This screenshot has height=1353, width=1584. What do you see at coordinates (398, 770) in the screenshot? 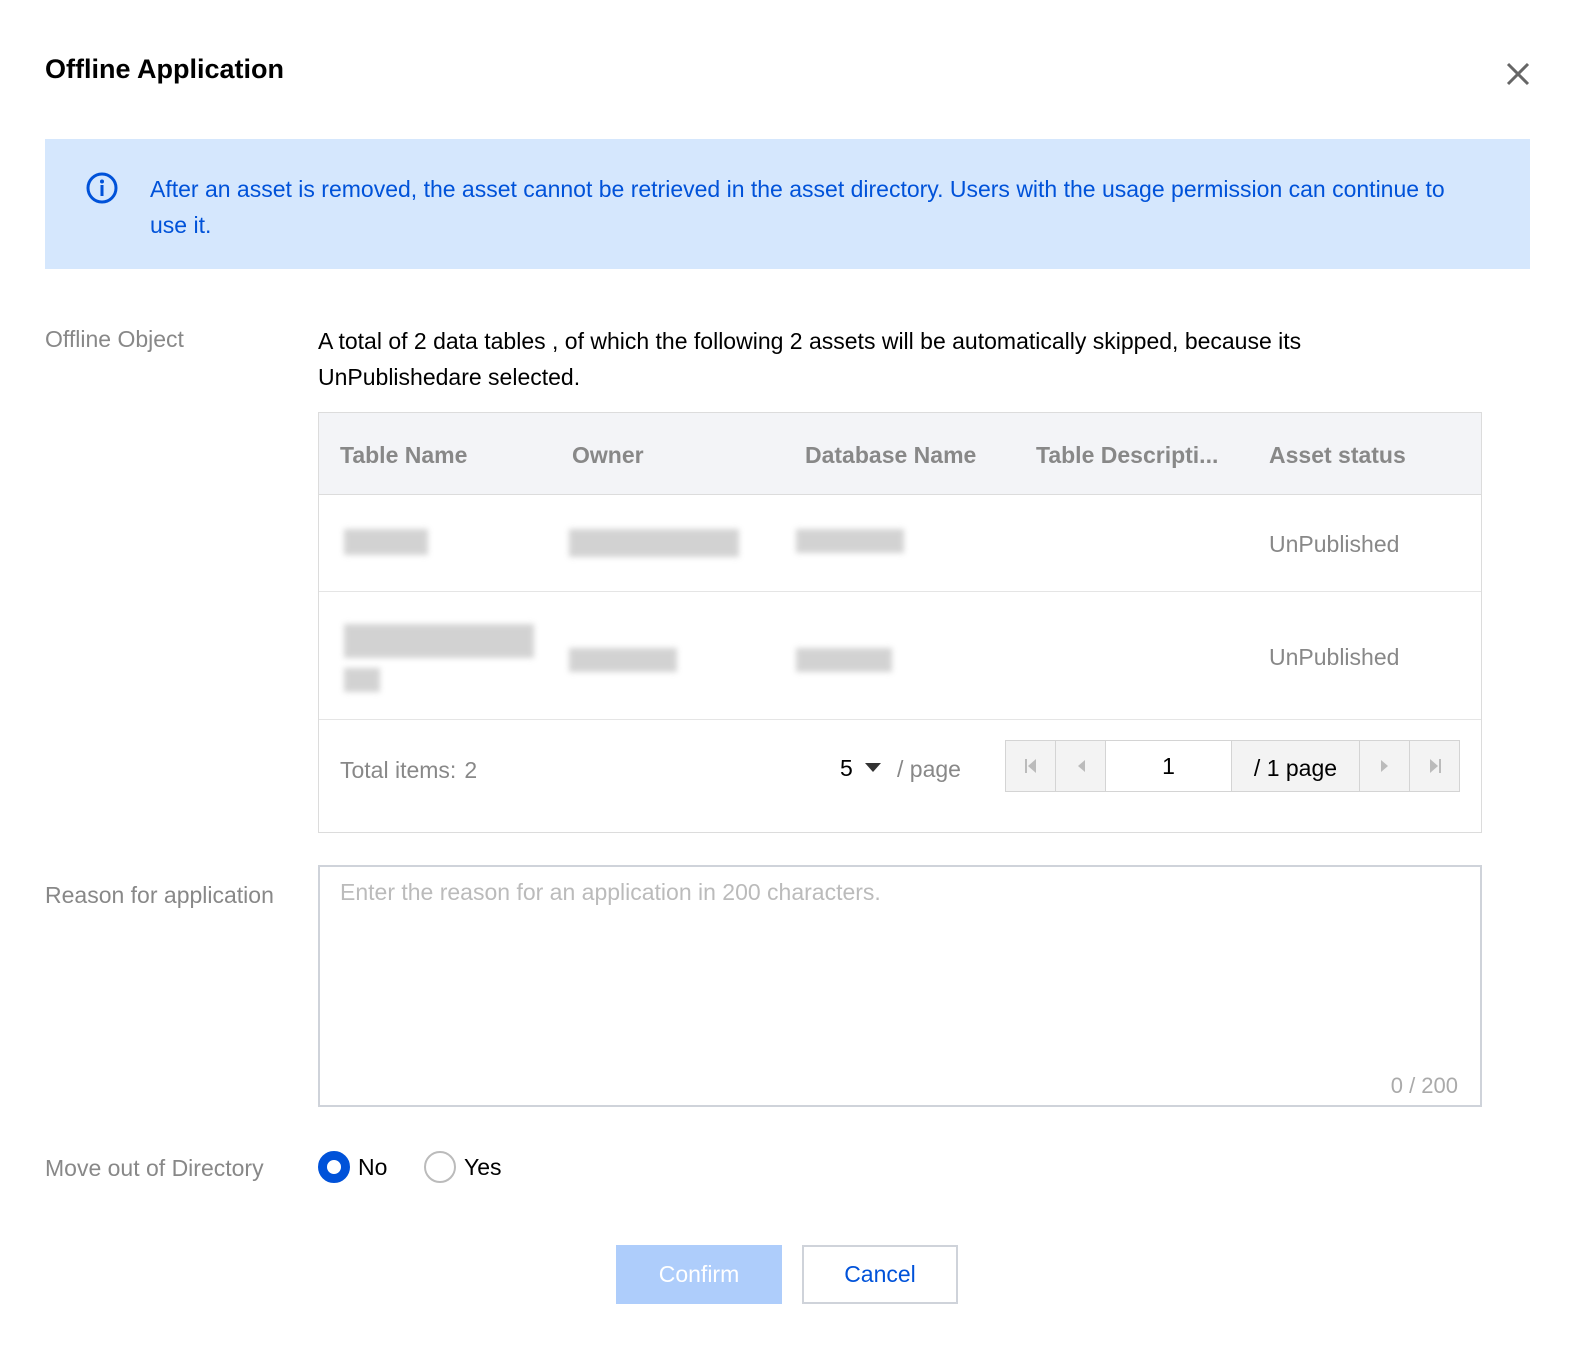
I see `total-items-label: Total items:` at bounding box center [398, 770].